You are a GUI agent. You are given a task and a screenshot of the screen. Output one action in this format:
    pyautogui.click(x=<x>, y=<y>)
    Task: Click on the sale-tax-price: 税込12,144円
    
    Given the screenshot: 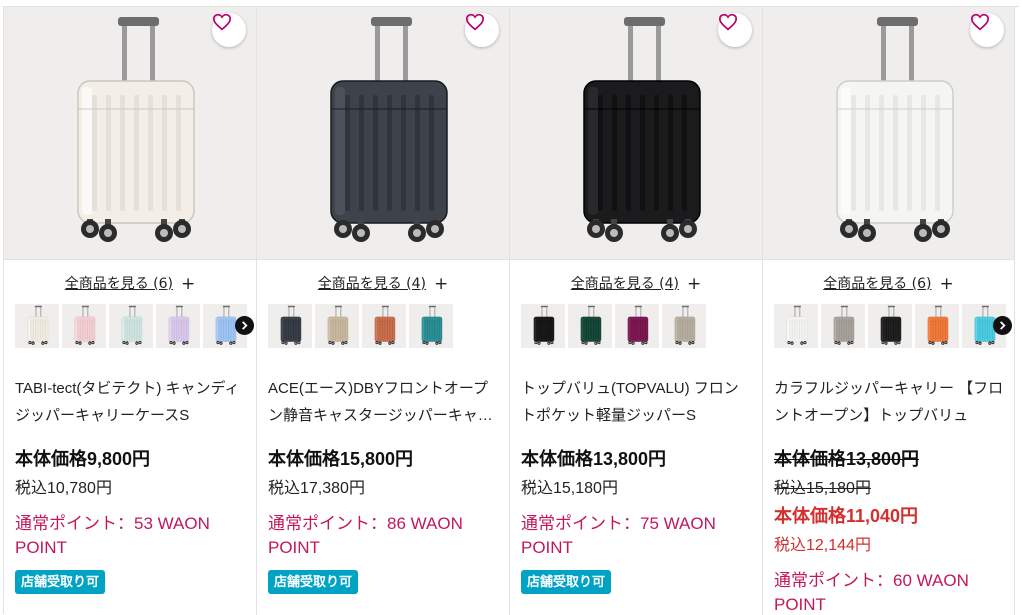 What is the action you would take?
    pyautogui.click(x=822, y=545)
    